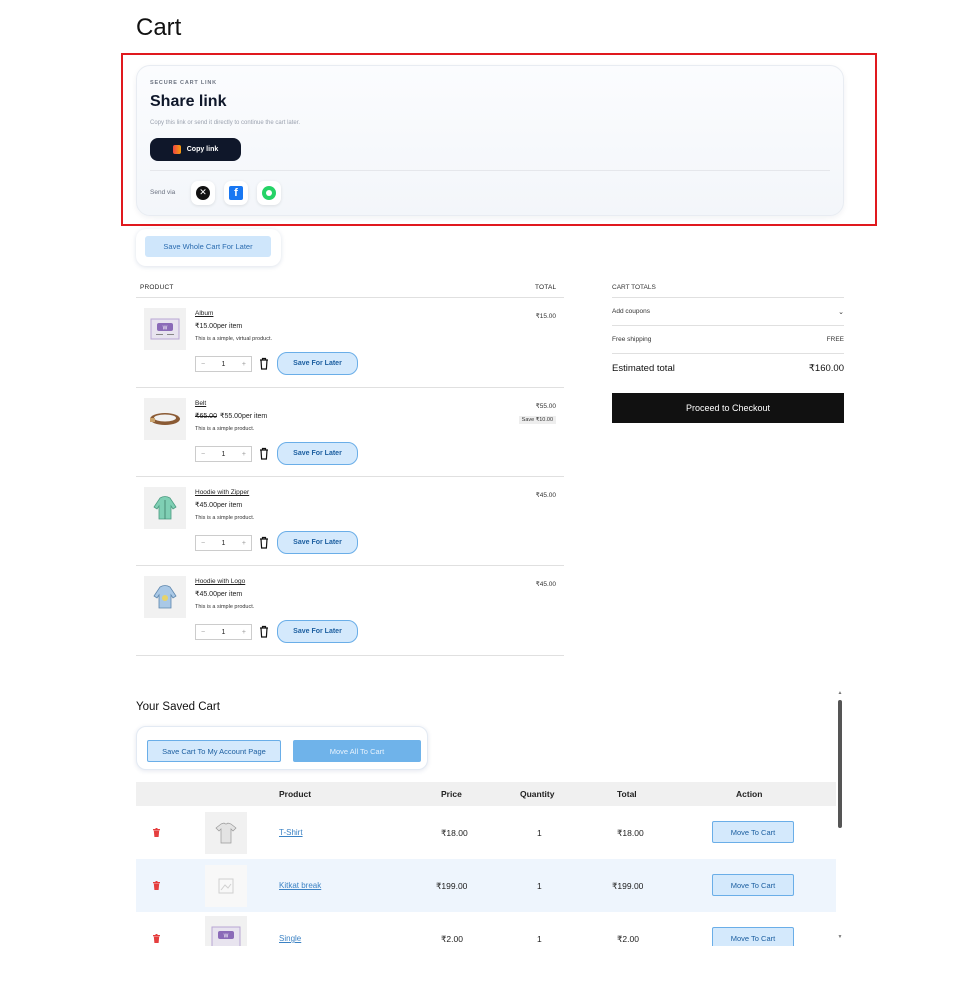 This screenshot has width=980, height=984. What do you see at coordinates (835, 339) in the screenshot?
I see `shipping-value: FREE` at bounding box center [835, 339].